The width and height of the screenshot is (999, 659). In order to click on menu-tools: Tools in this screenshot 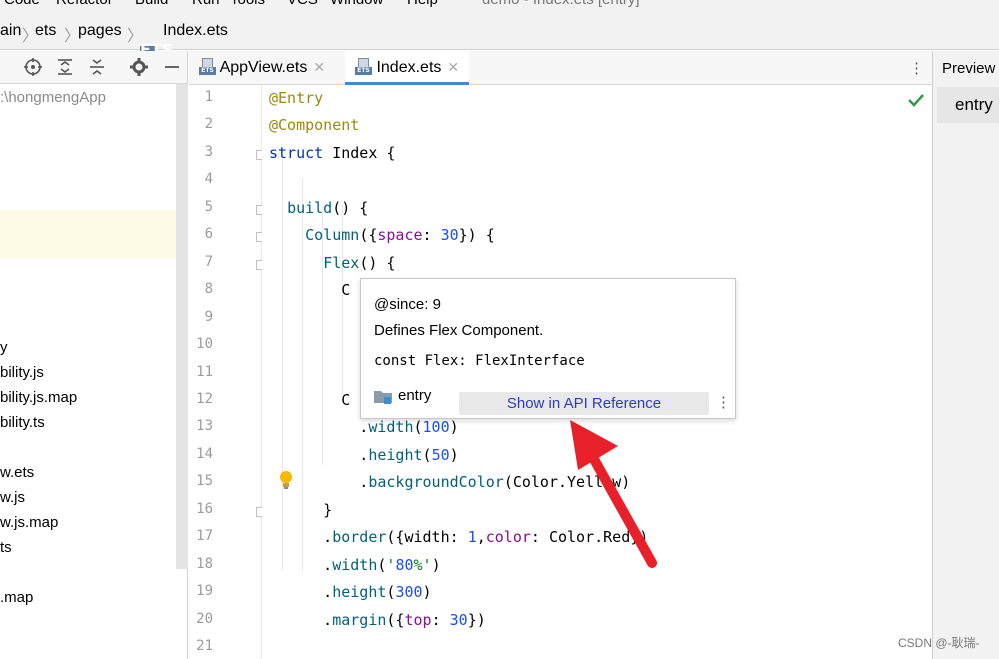, I will do `click(247, 4)`.